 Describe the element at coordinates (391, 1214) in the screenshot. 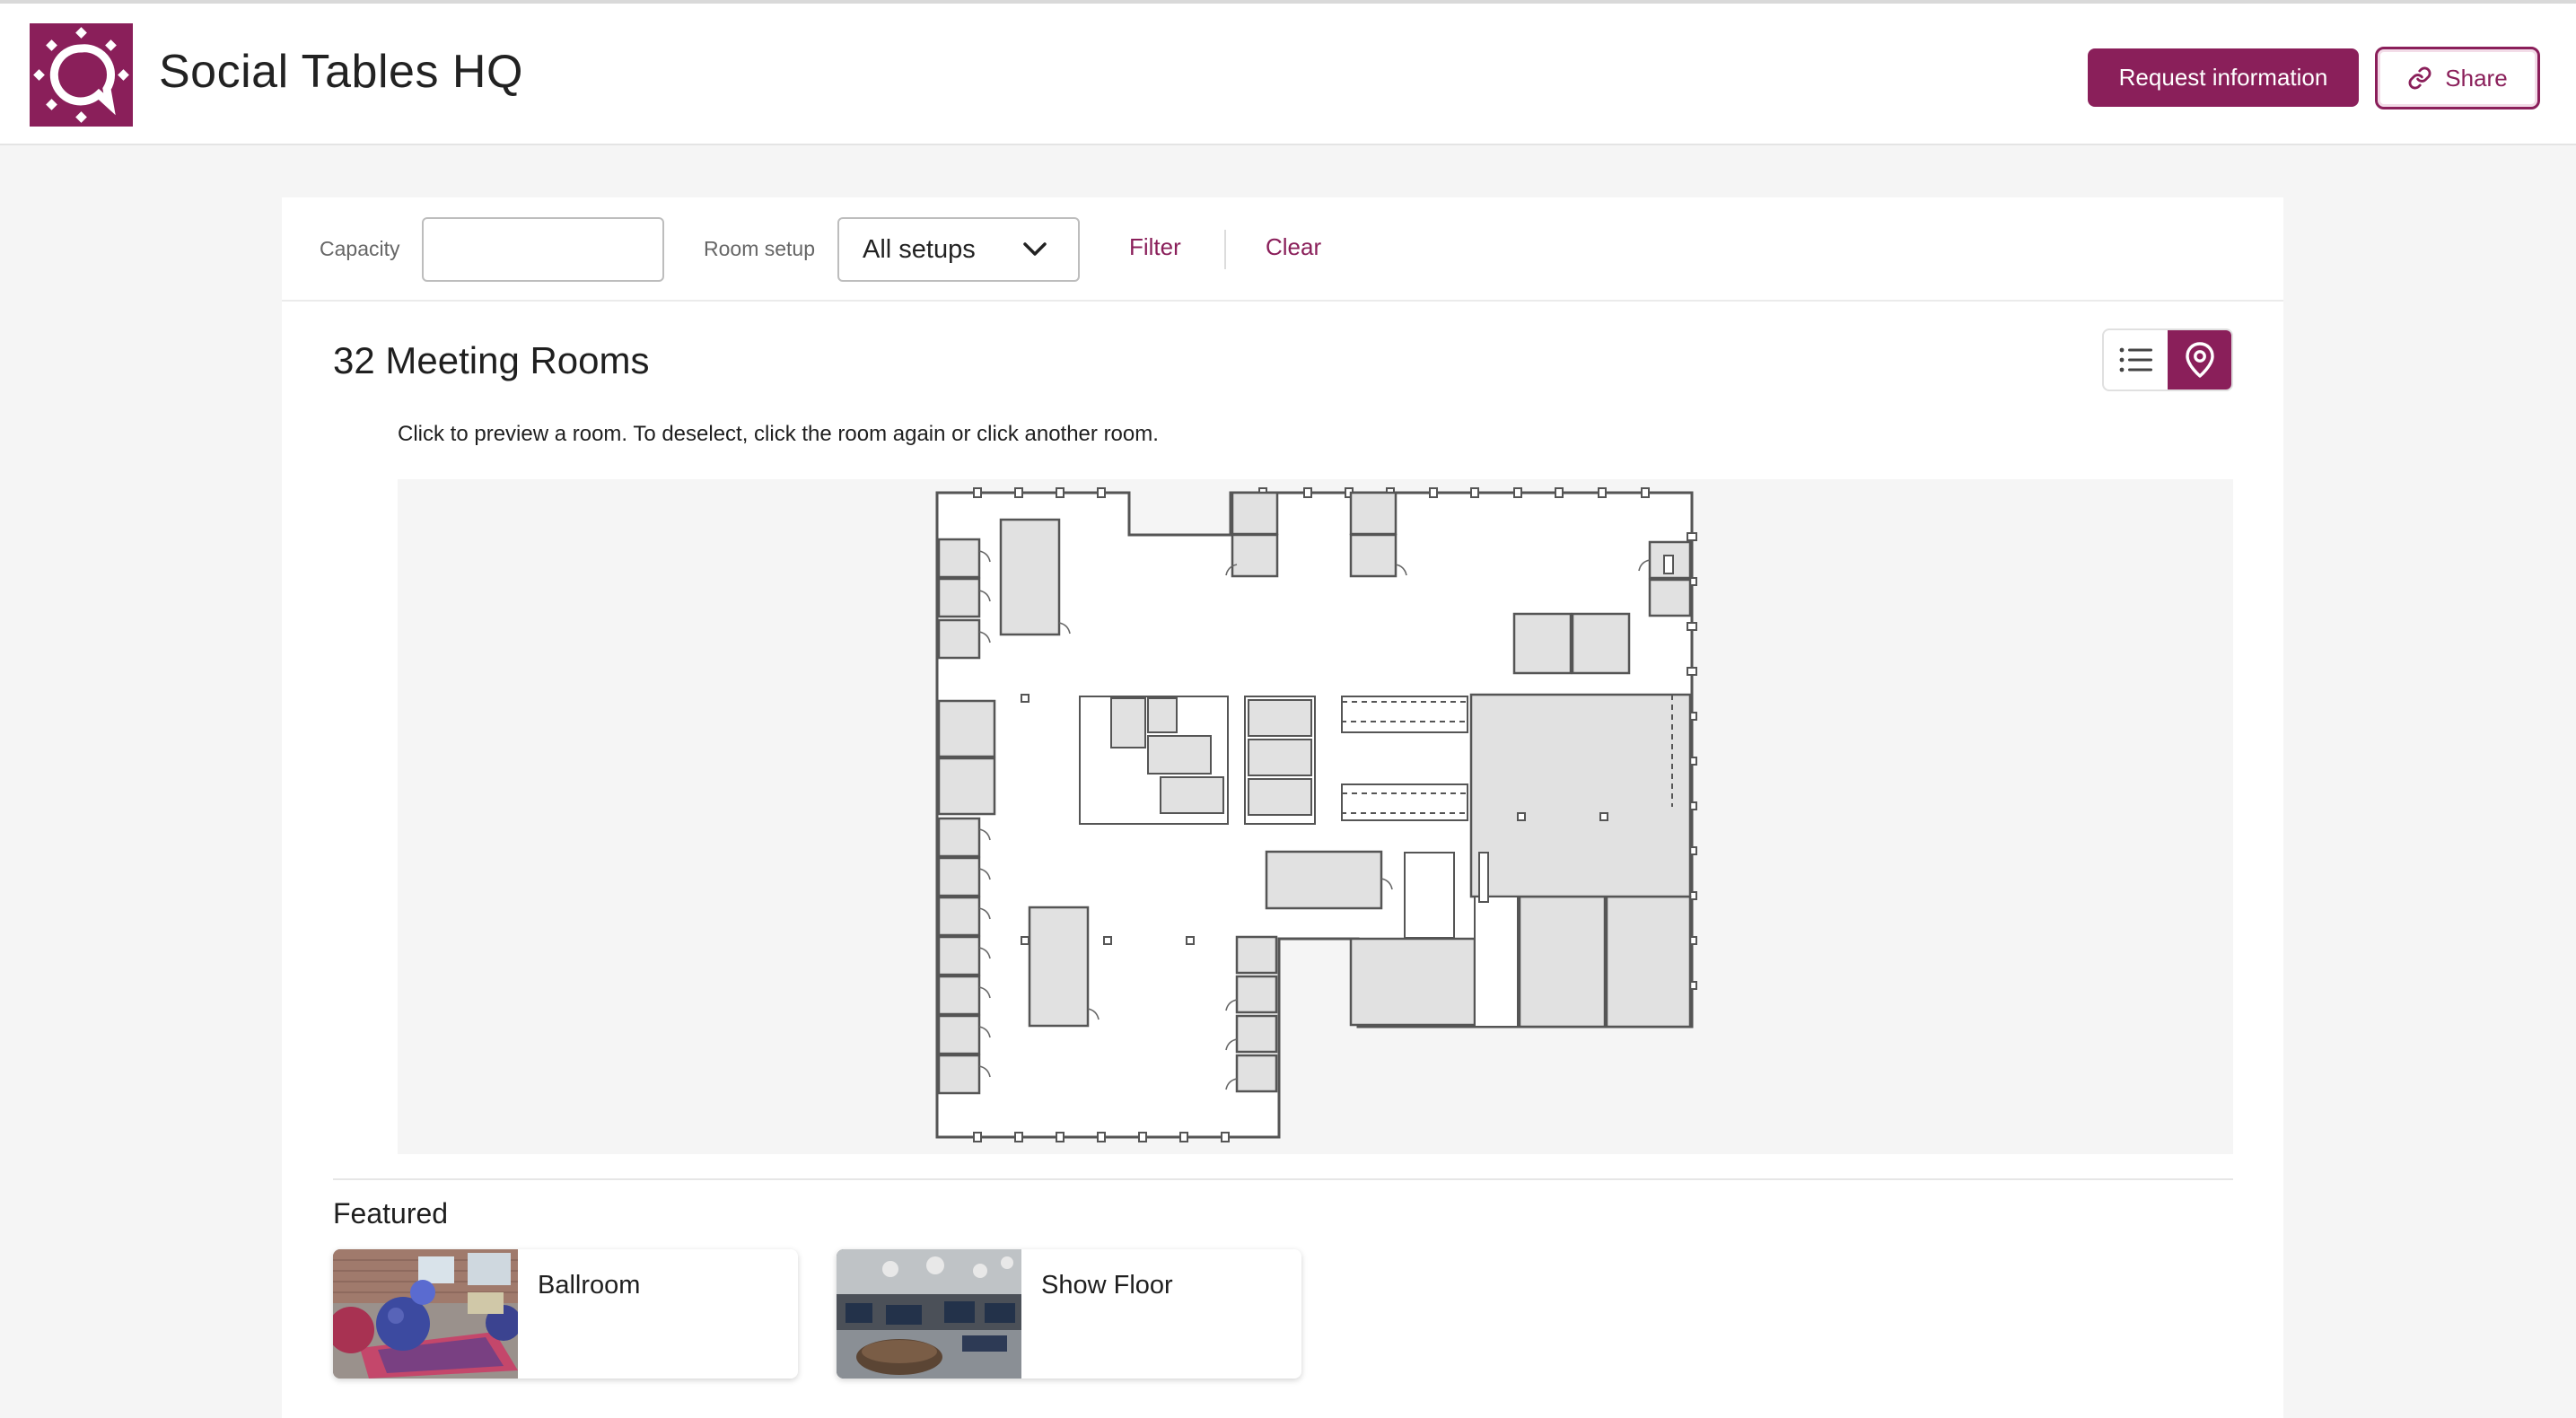

I see `featured-title: Featured` at that location.